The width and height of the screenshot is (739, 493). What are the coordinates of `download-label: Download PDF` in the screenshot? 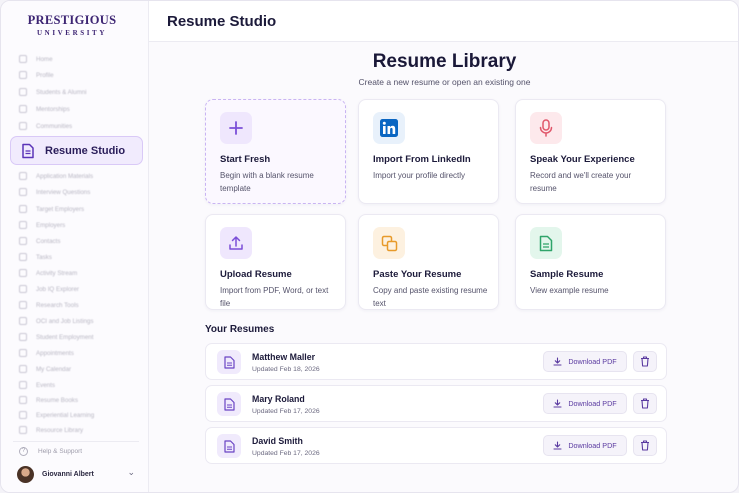 It's located at (592, 361).